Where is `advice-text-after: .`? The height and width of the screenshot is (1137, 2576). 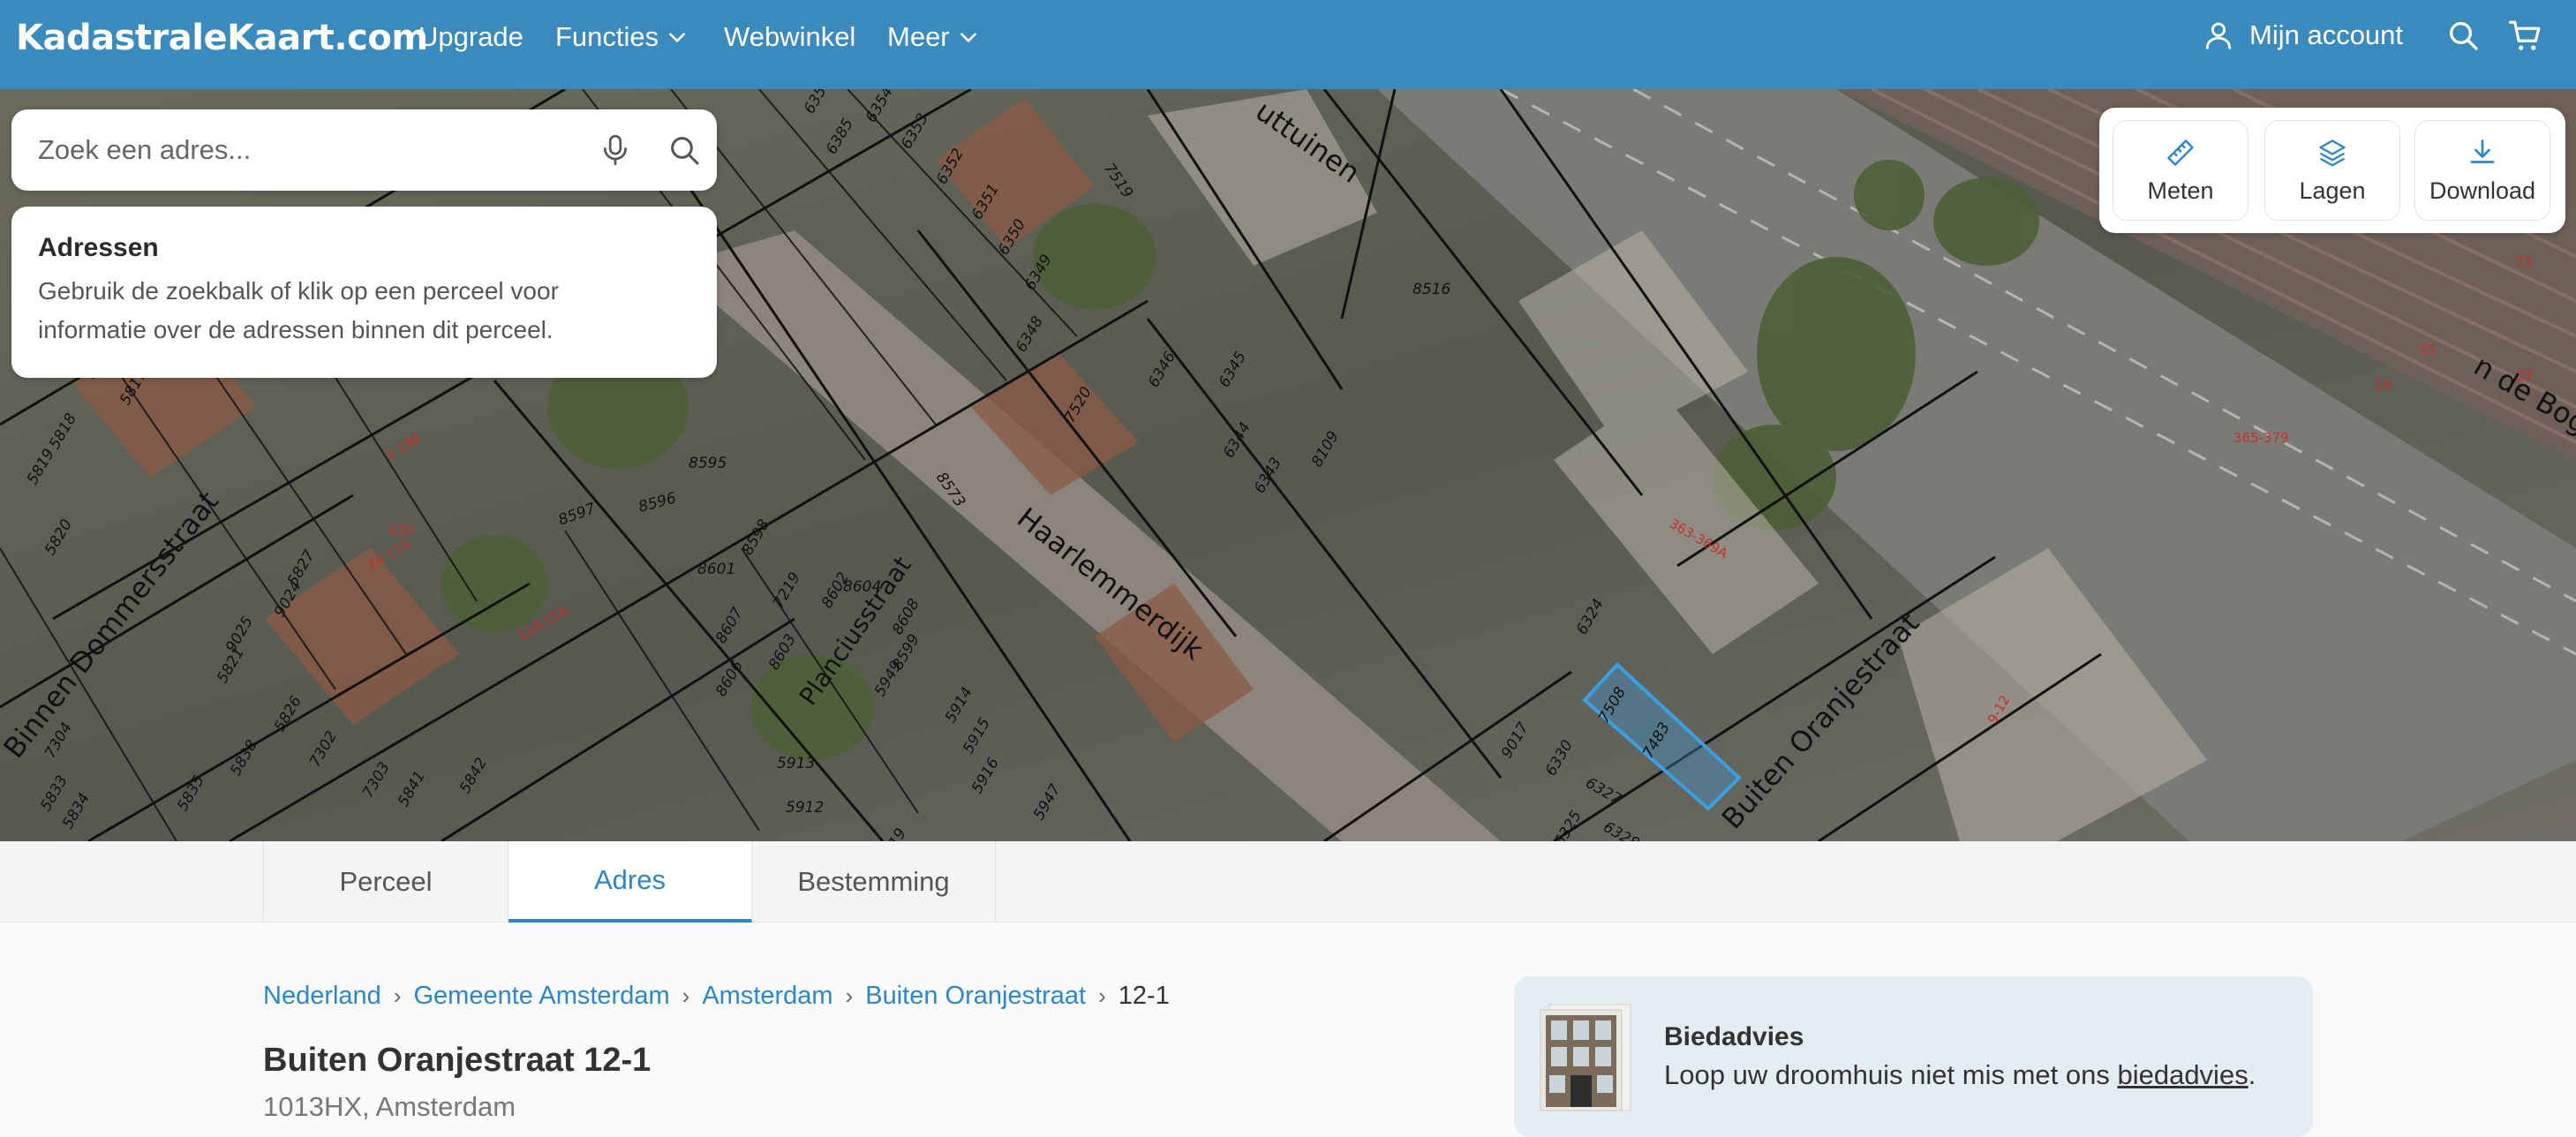
advice-text-after: . is located at coordinates (2252, 1074).